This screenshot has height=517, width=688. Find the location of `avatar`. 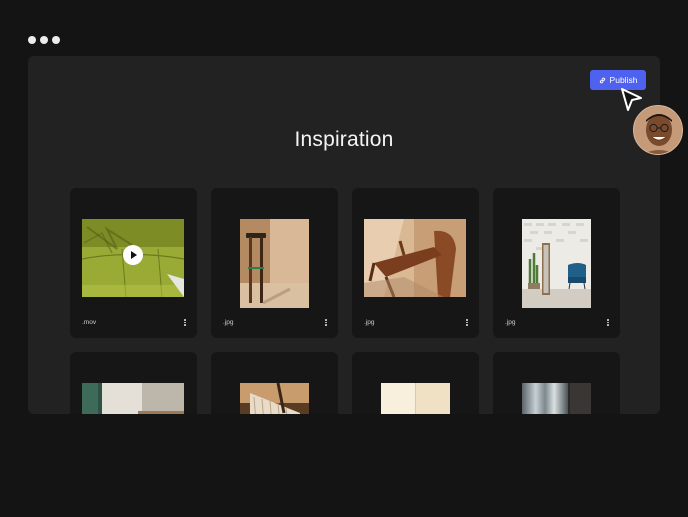

avatar is located at coordinates (658, 130).